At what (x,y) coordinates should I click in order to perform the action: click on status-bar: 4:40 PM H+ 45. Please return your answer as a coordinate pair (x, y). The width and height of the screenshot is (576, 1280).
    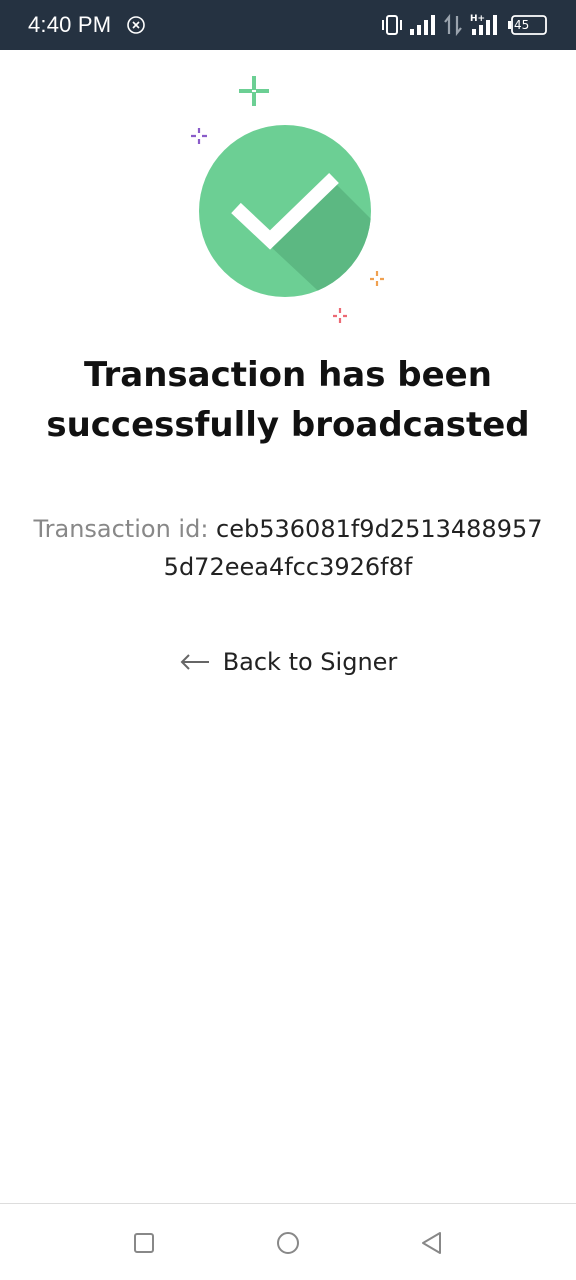
    Looking at the image, I should click on (288, 25).